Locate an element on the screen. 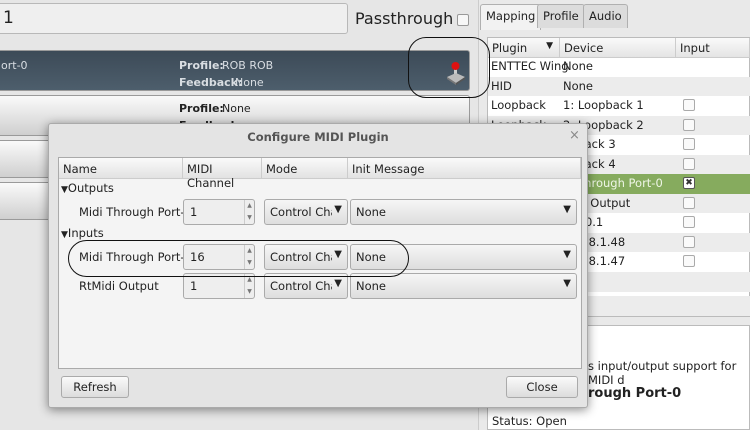  dialog-title: Configure MIDI Plugin is located at coordinates (318, 137).